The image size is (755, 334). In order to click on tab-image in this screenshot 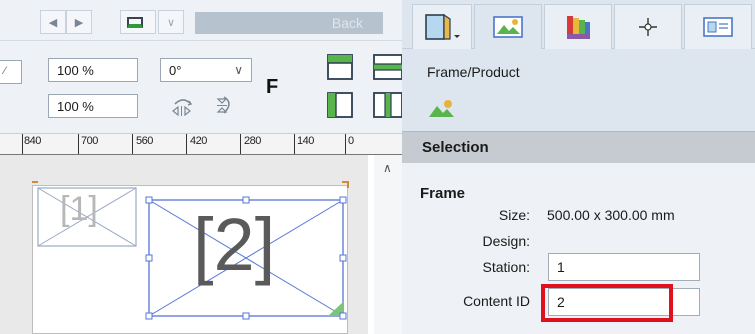, I will do `click(508, 26)`.